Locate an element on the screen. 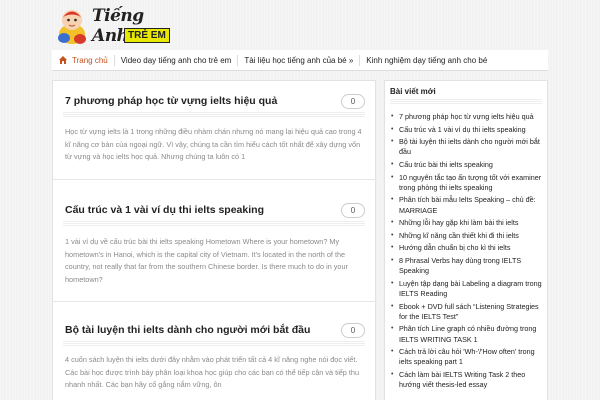 This screenshot has height=400, width=600. widget-divider is located at coordinates (466, 101).